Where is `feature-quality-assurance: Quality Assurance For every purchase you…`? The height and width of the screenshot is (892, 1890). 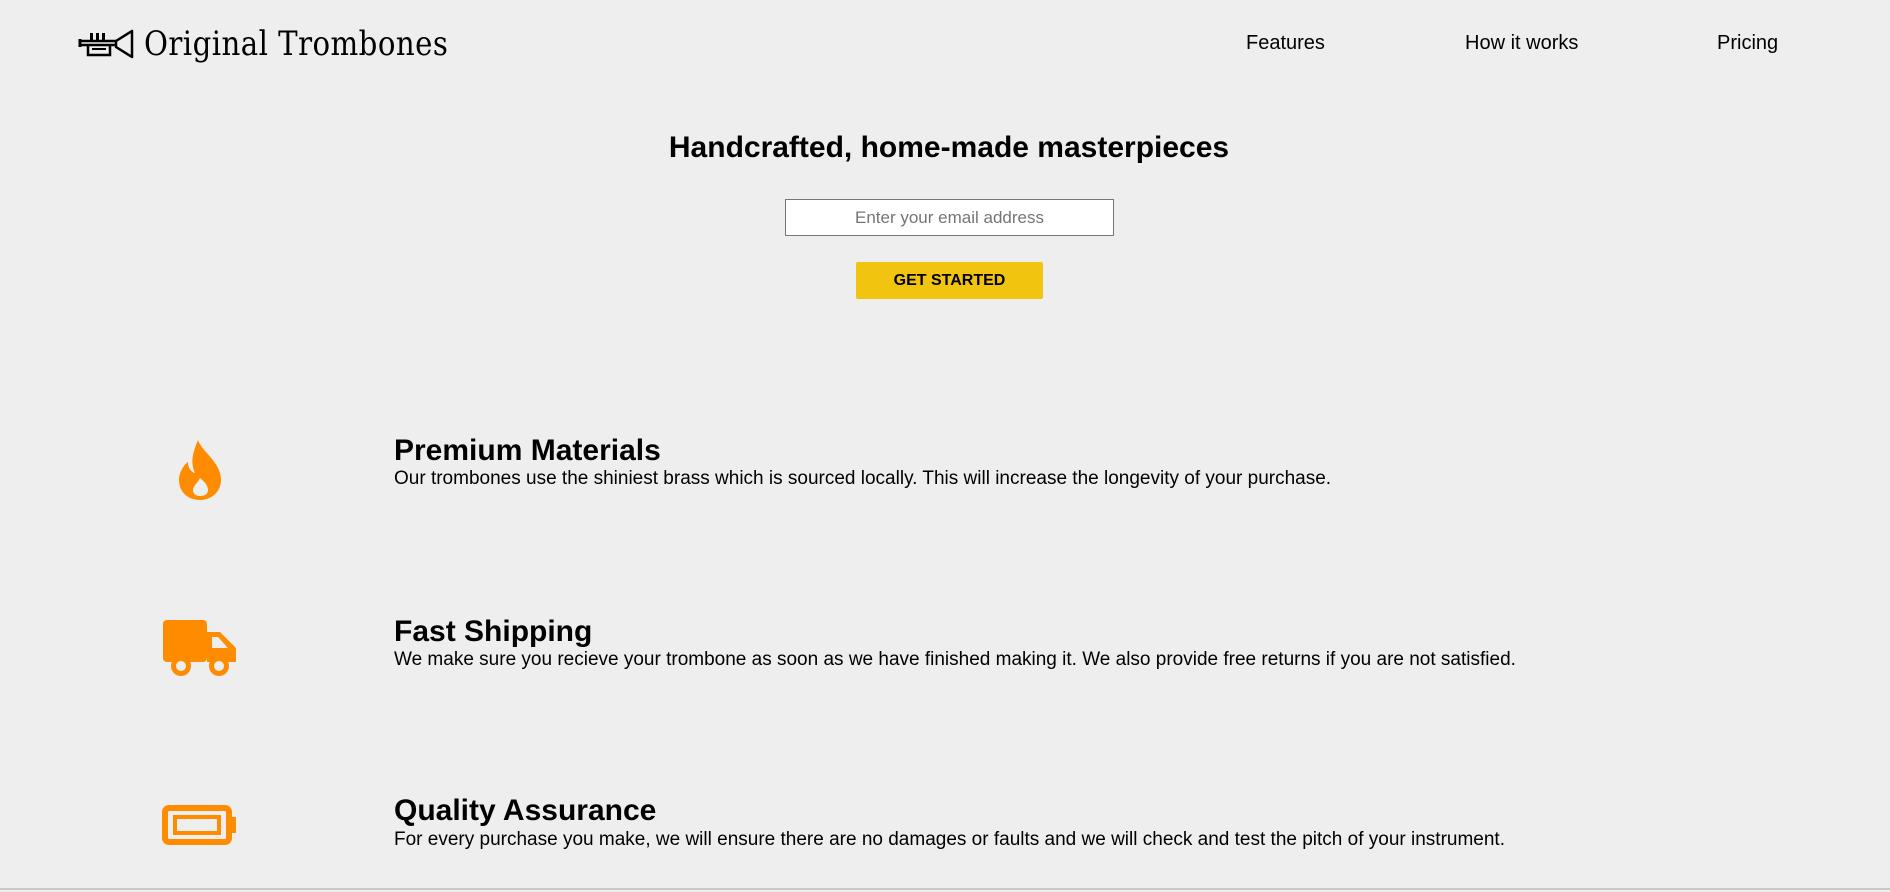 feature-quality-assurance: Quality Assurance For every purchase you… is located at coordinates (945, 837).